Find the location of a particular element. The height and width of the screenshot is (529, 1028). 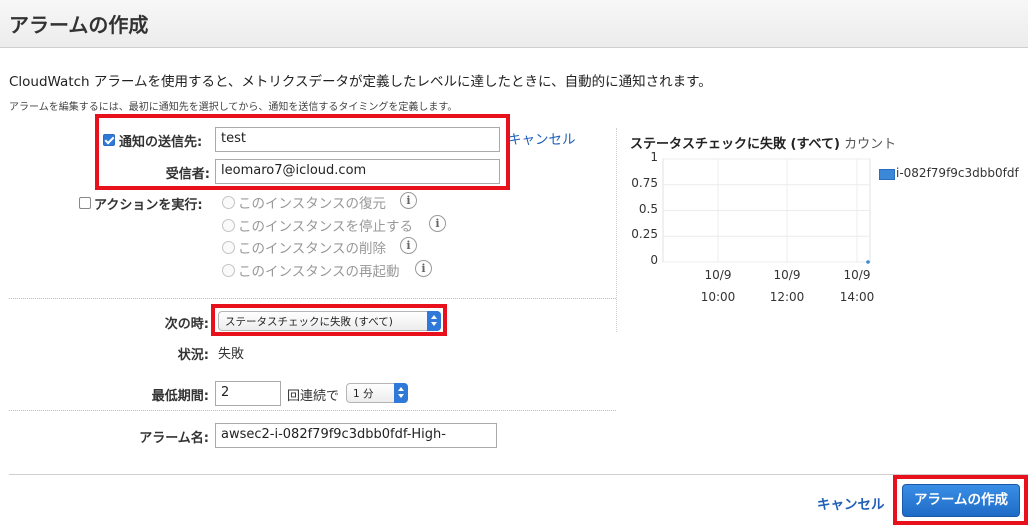

actions-label: アクションを実行: is located at coordinates (148, 205).